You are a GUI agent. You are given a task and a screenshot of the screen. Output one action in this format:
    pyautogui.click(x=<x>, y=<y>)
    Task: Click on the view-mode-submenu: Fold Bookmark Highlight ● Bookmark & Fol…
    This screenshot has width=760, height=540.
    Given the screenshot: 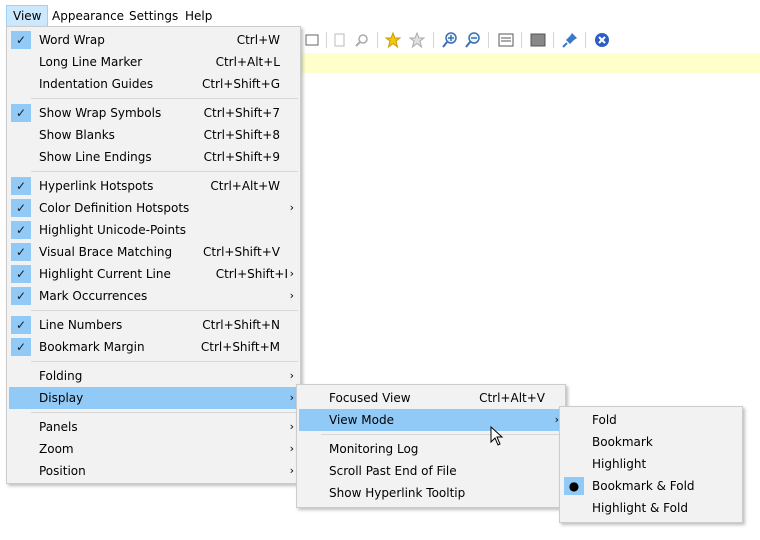 What is the action you would take?
    pyautogui.click(x=651, y=464)
    